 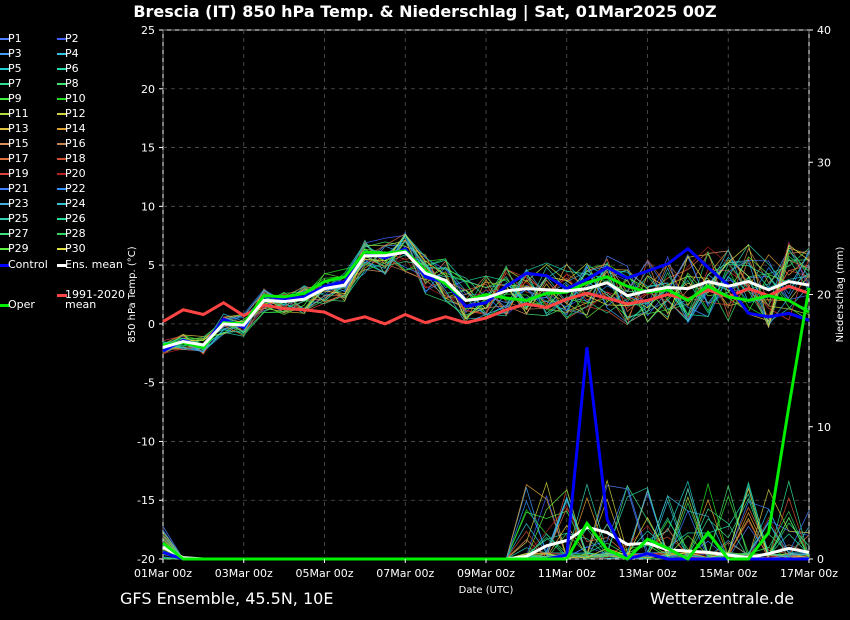 I want to click on y2-tick-label: 20, so click(x=824, y=295).